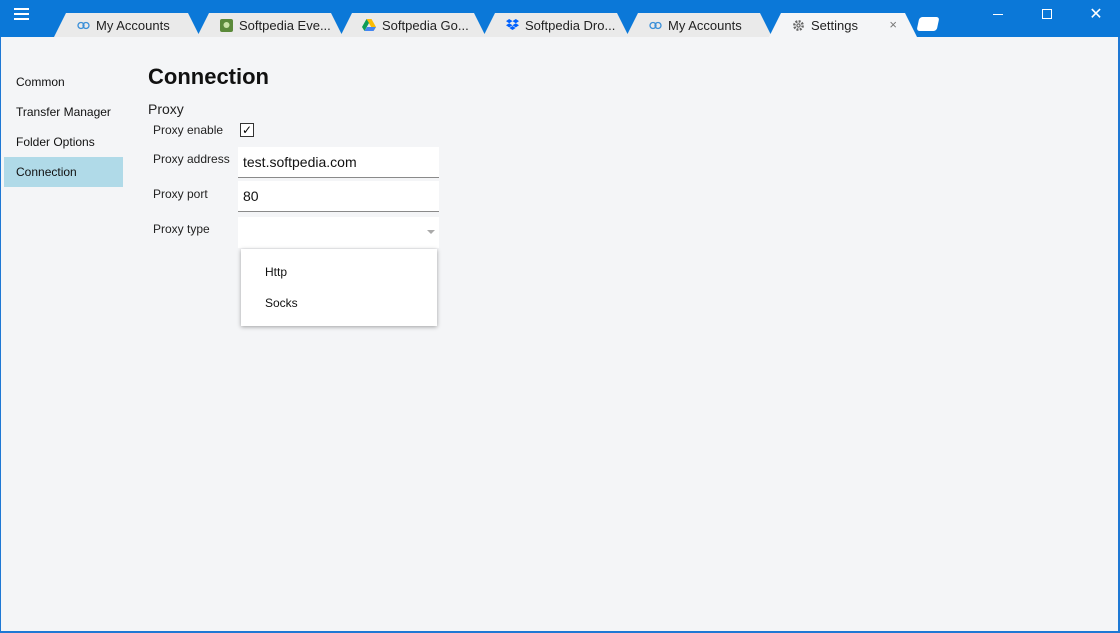 This screenshot has height=633, width=1120. What do you see at coordinates (339, 272) in the screenshot?
I see `dropdown-option-http: Http` at bounding box center [339, 272].